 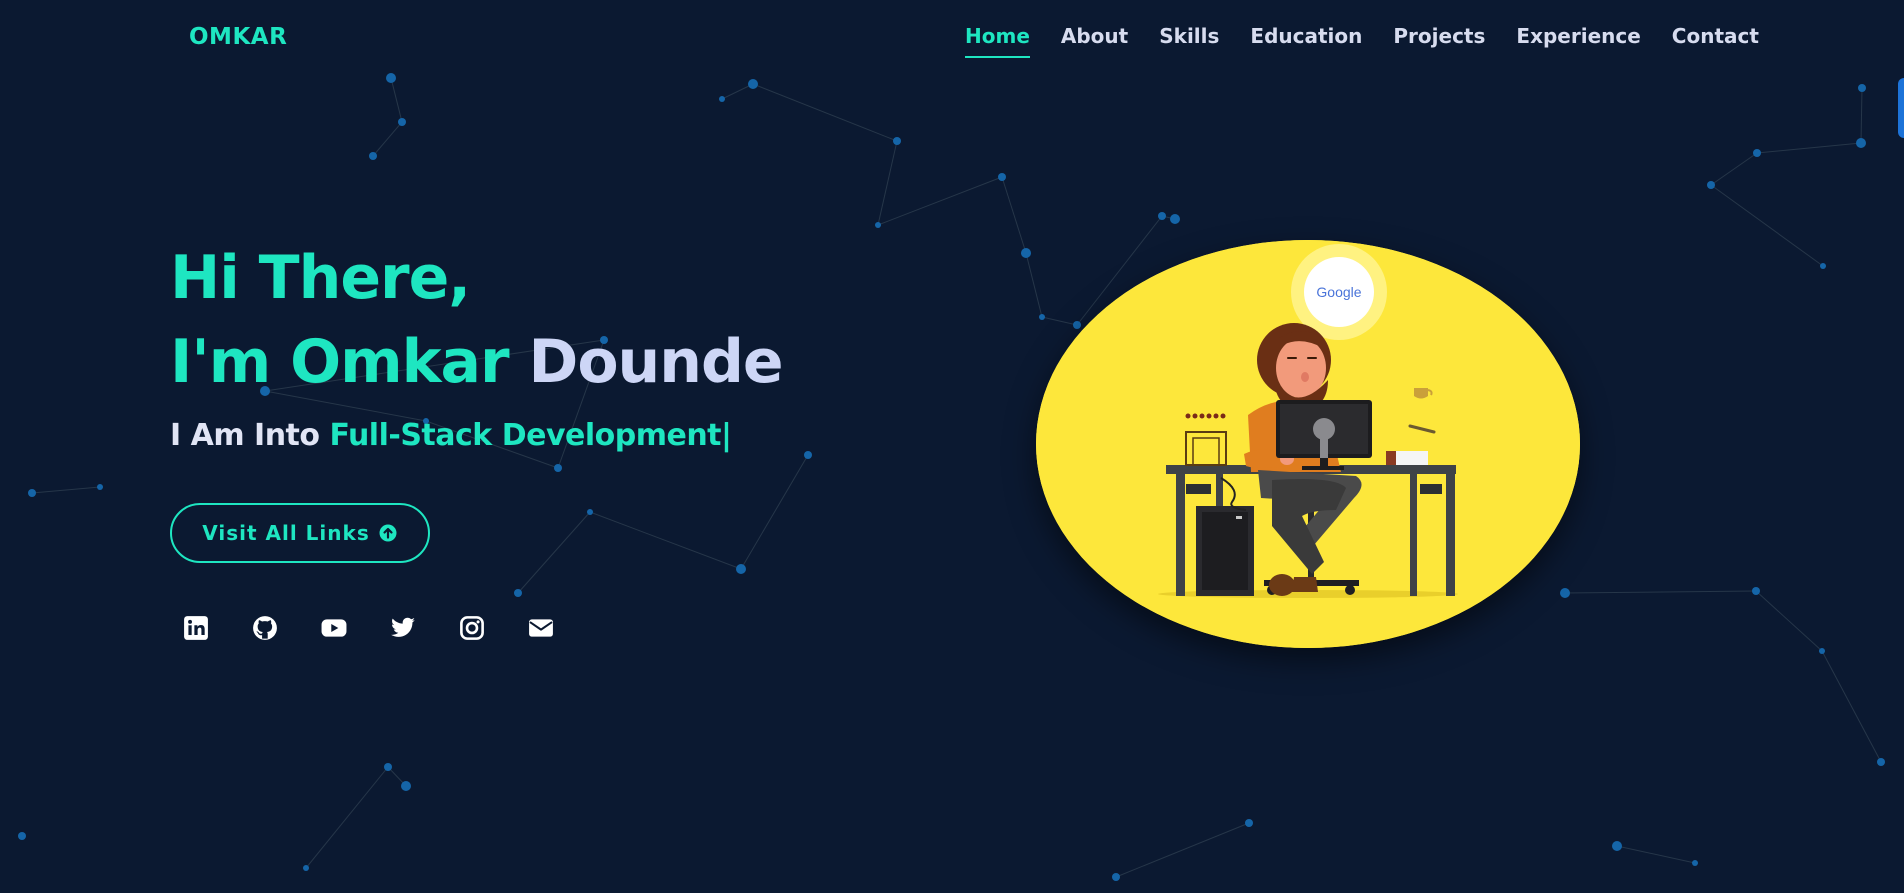 What do you see at coordinates (1578, 41) in the screenshot?
I see `nav-experience: Experience` at bounding box center [1578, 41].